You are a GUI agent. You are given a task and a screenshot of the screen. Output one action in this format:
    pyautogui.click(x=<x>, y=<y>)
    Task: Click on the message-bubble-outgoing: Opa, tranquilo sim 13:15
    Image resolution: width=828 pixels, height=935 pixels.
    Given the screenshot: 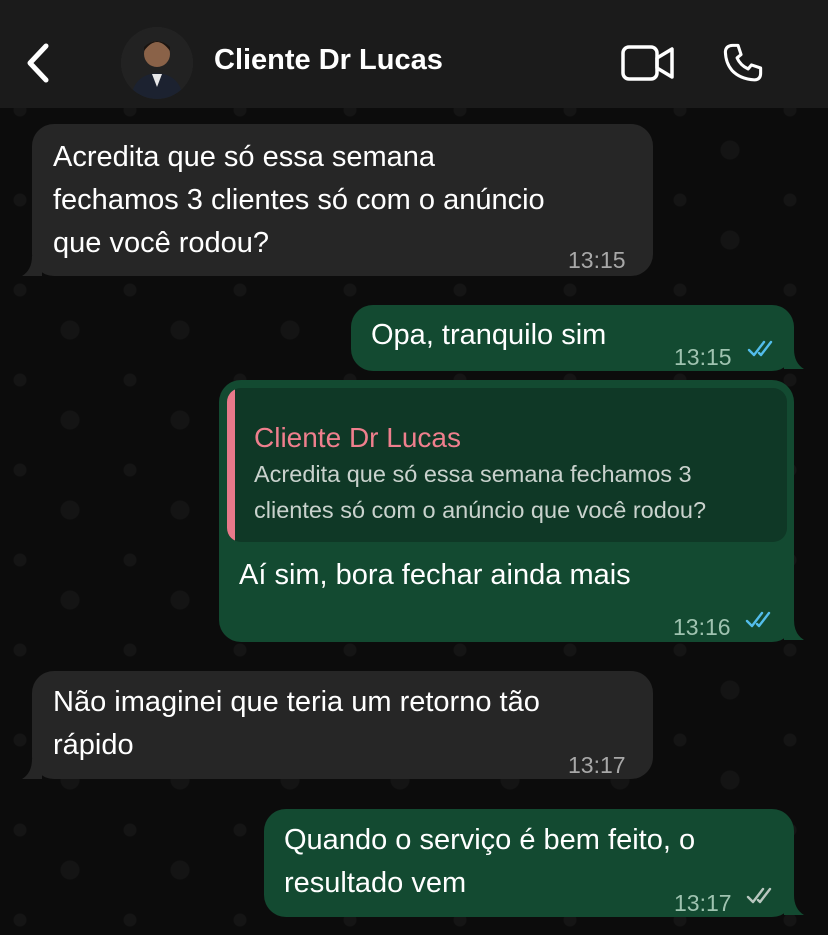 What is the action you would take?
    pyautogui.click(x=572, y=338)
    